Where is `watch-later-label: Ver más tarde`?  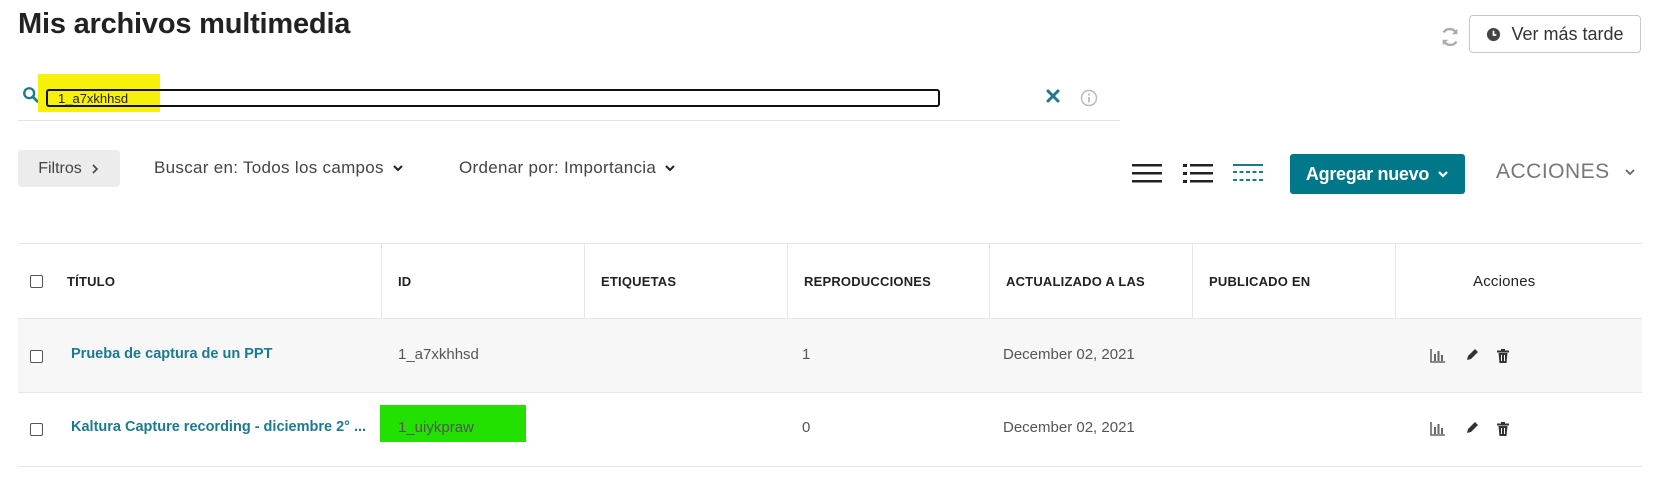 watch-later-label: Ver más tarde is located at coordinates (1567, 33).